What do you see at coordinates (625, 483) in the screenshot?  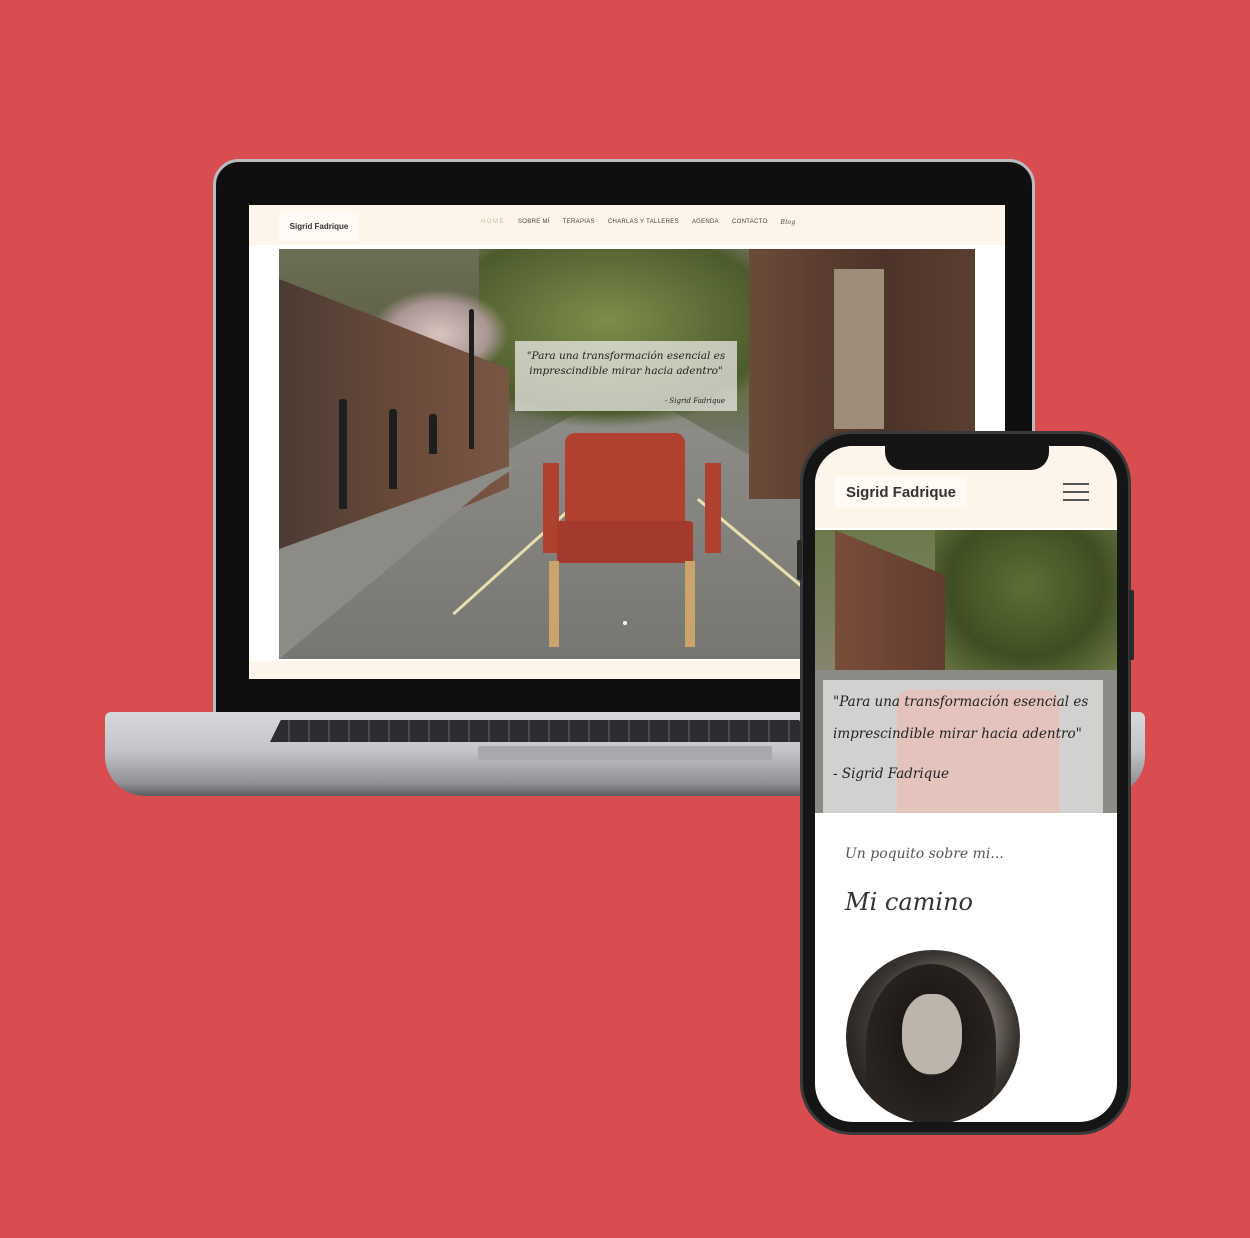 I see `armchair-back` at bounding box center [625, 483].